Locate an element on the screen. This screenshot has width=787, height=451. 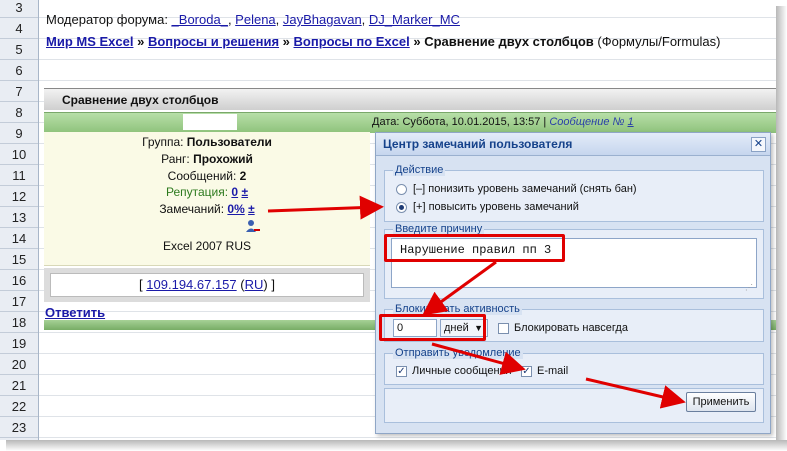
arrow-to-apply is located at coordinates (635, 393).